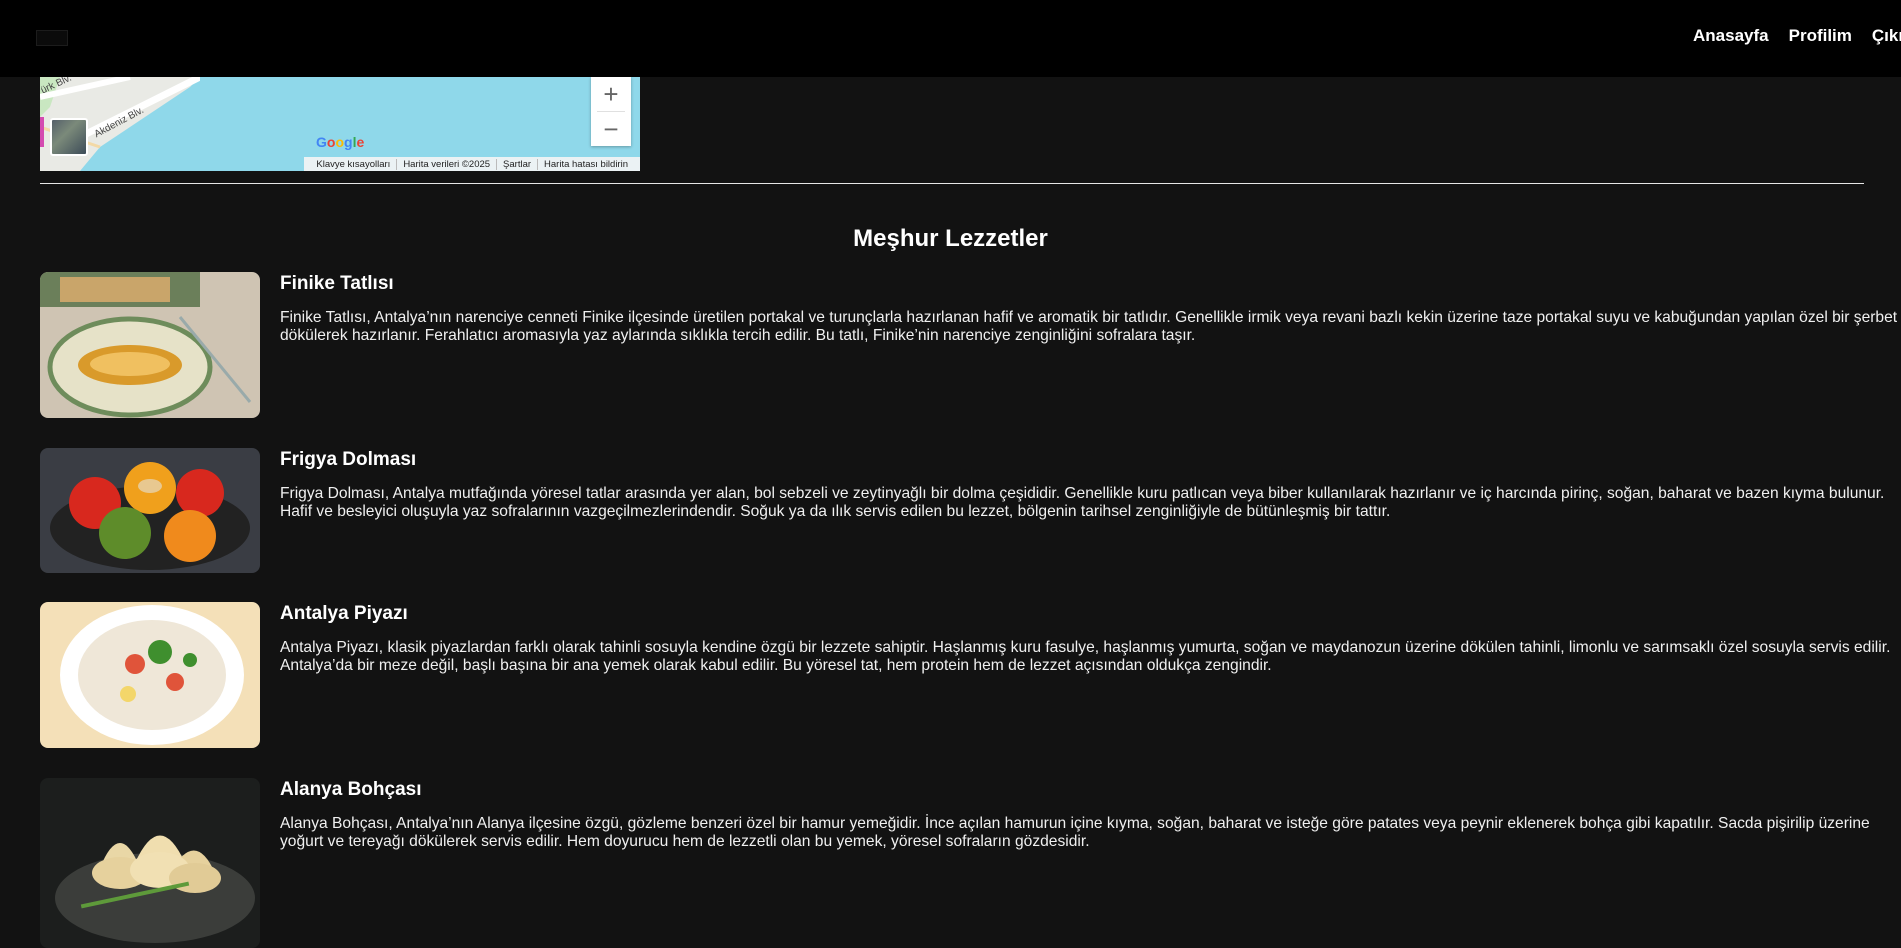 The height and width of the screenshot is (948, 1901). What do you see at coordinates (360, 142) in the screenshot?
I see `google-logo-letter: e` at bounding box center [360, 142].